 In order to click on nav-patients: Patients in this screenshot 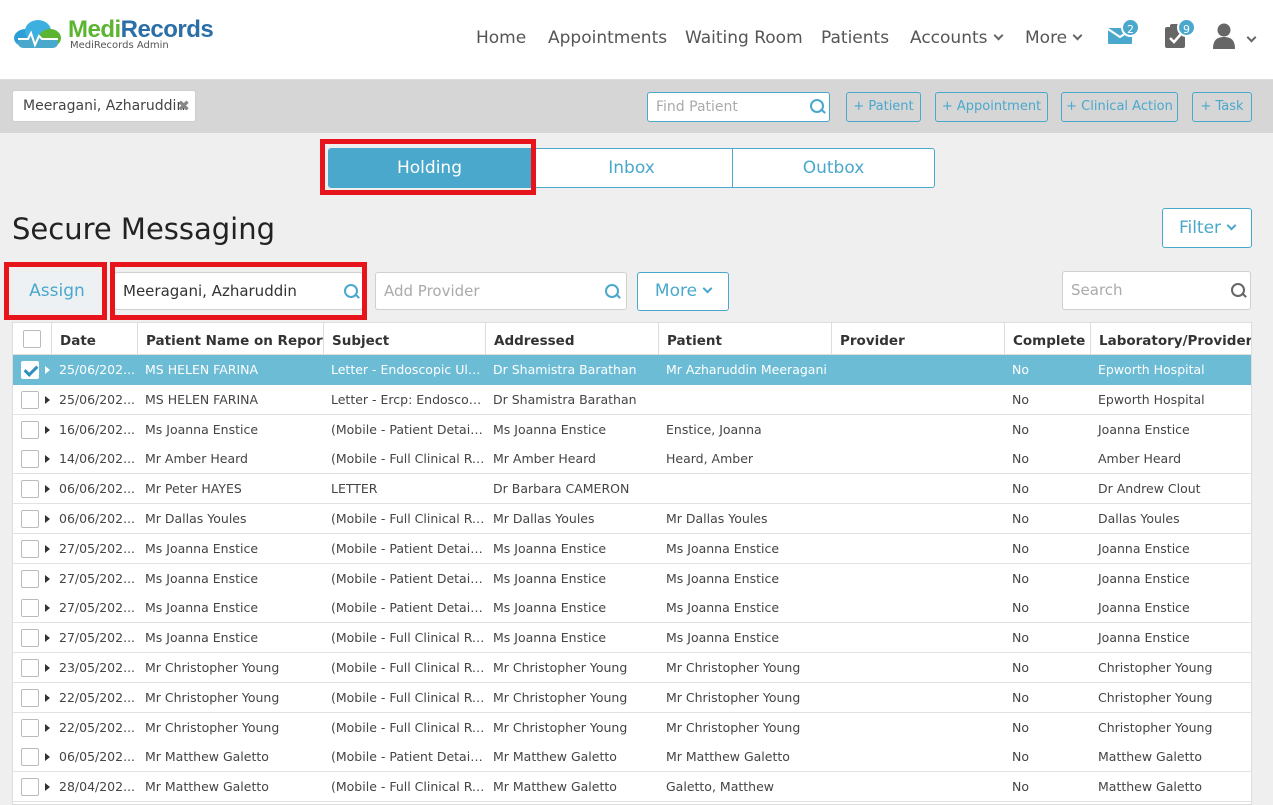, I will do `click(855, 38)`.